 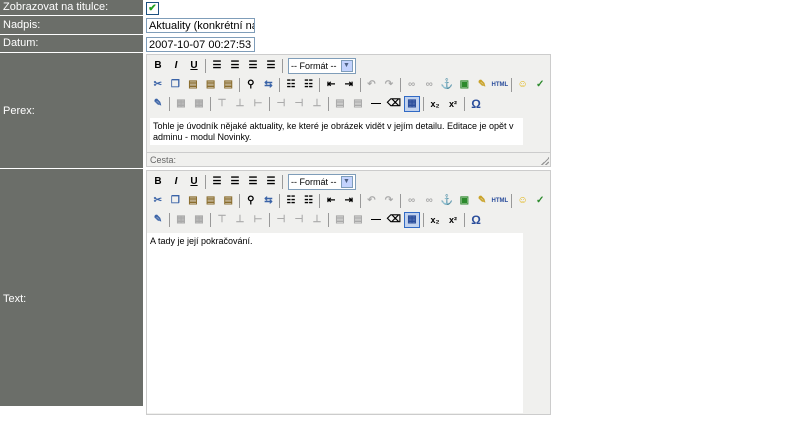 What do you see at coordinates (200, 25) in the screenshot?
I see `title-input: Aktuality (konkrétní nadp` at bounding box center [200, 25].